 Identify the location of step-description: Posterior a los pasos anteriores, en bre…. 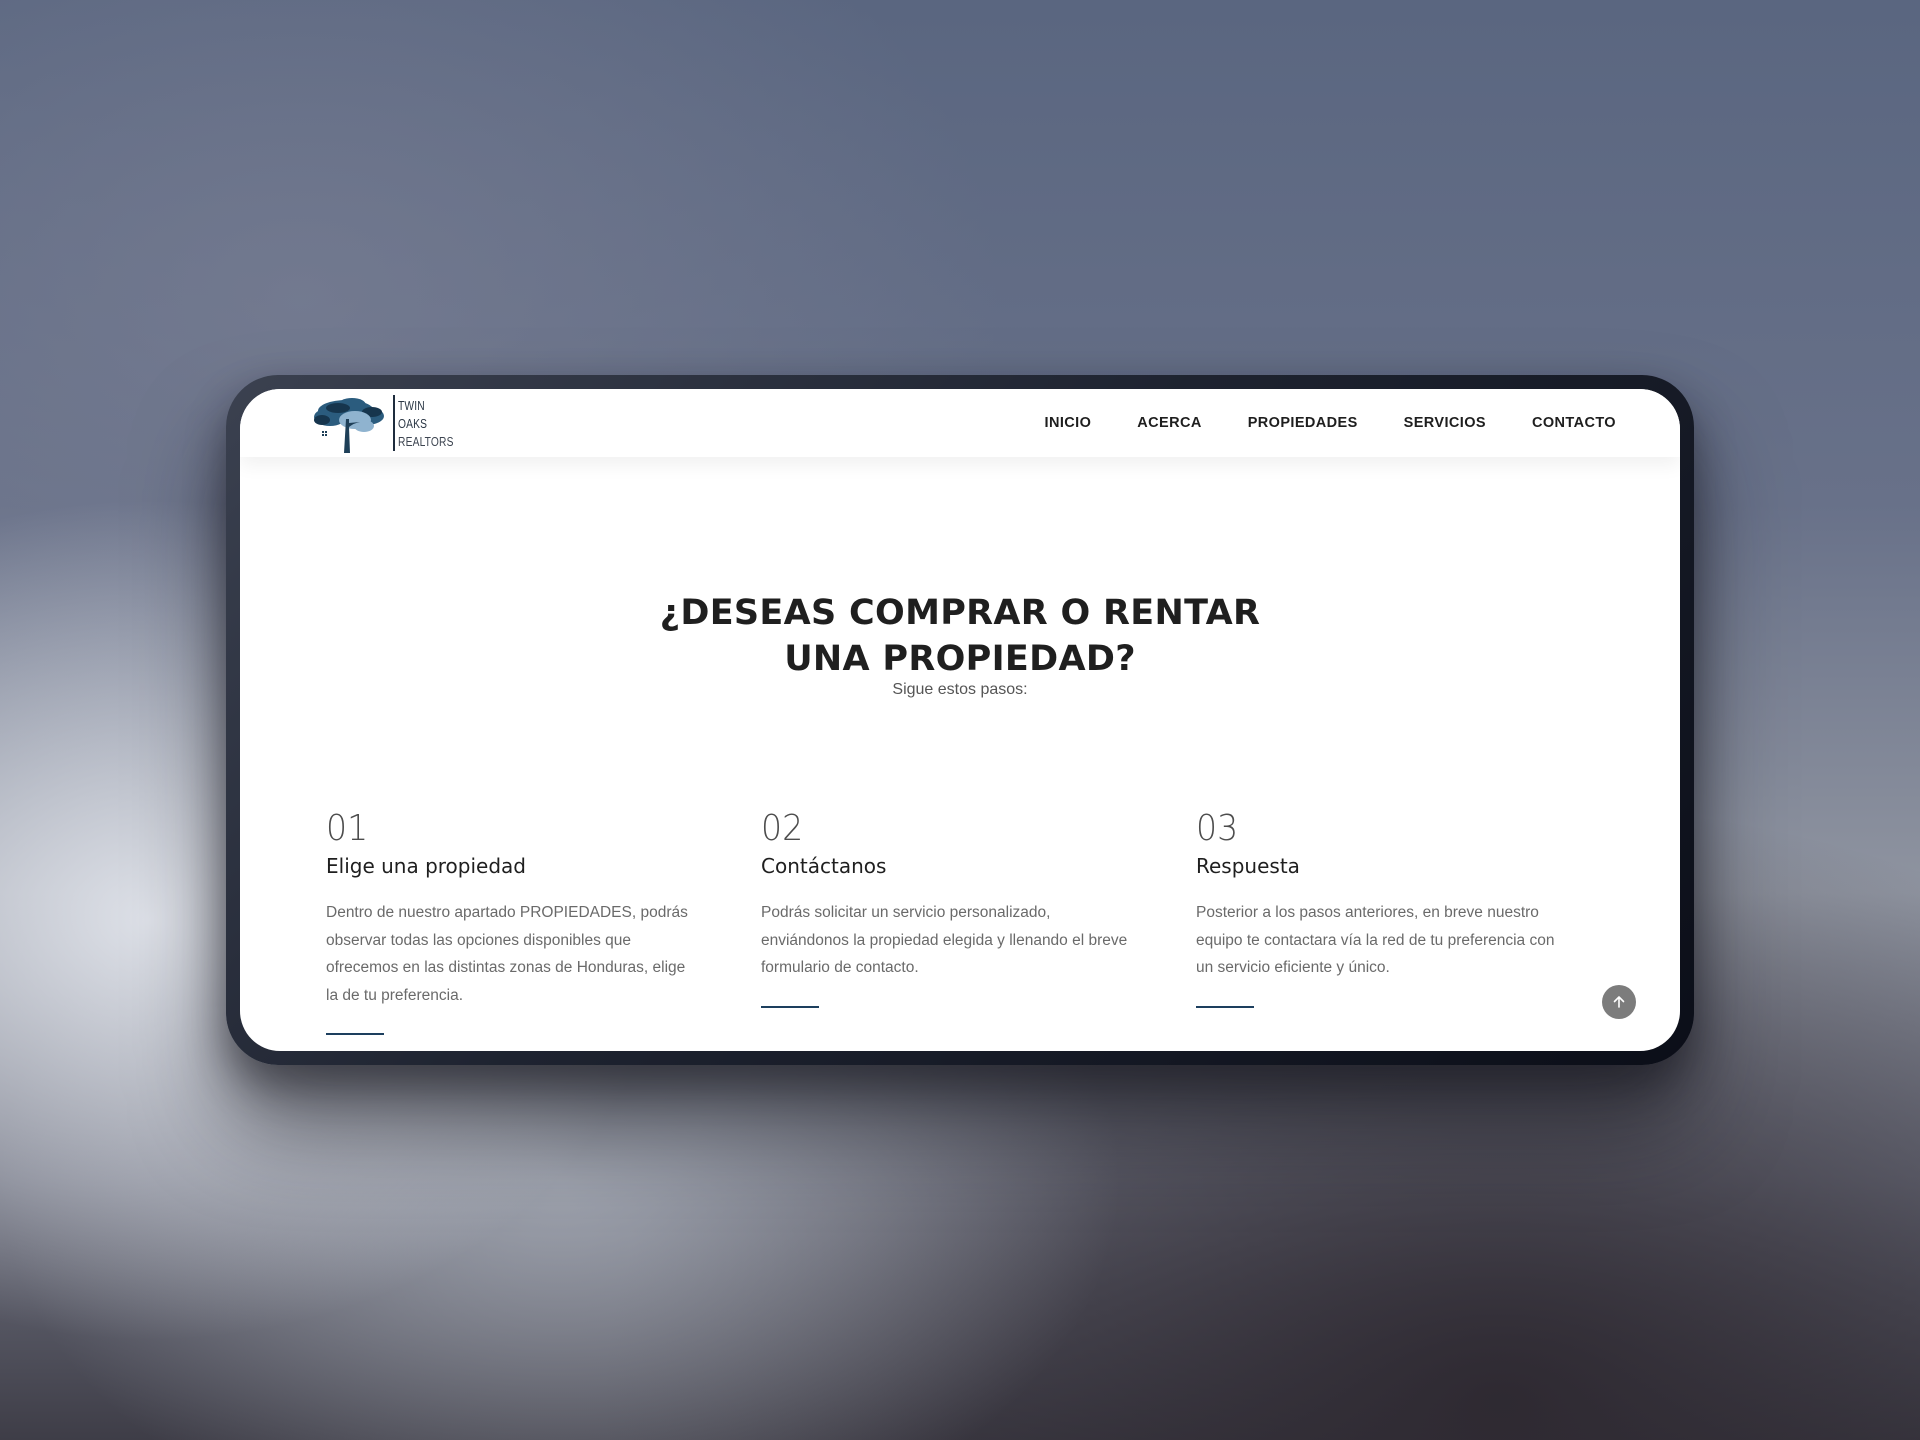
(1375, 940).